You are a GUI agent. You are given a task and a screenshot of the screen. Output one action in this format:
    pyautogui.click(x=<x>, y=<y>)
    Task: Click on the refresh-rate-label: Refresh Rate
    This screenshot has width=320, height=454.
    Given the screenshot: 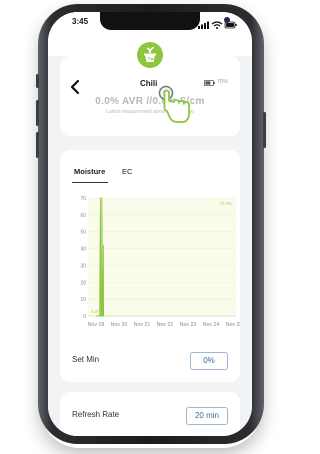 What is the action you would take?
    pyautogui.click(x=96, y=414)
    